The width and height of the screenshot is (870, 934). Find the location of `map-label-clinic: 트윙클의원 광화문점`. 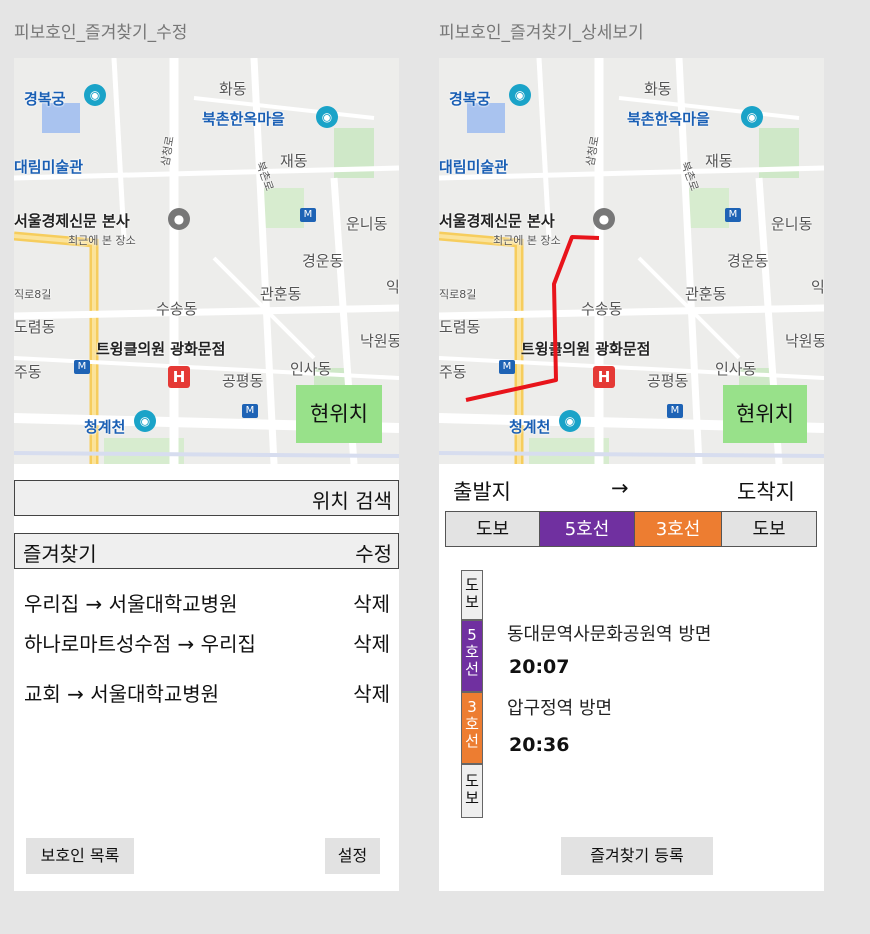

map-label-clinic: 트윙클의원 광화문점 is located at coordinates (161, 349).